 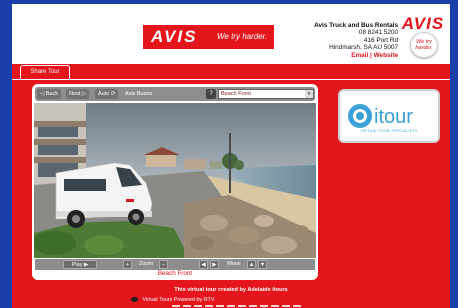 I want to click on powered-by-link: Virtual Tours Powered by RTV, so click(x=172, y=300).